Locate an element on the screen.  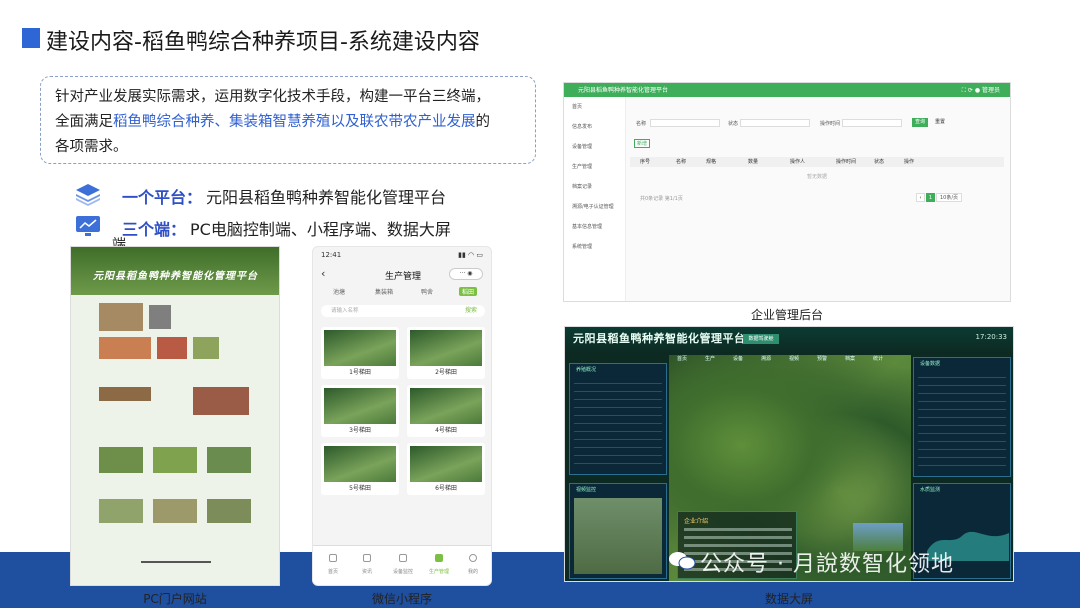
table-header is located at coordinates (817, 162).